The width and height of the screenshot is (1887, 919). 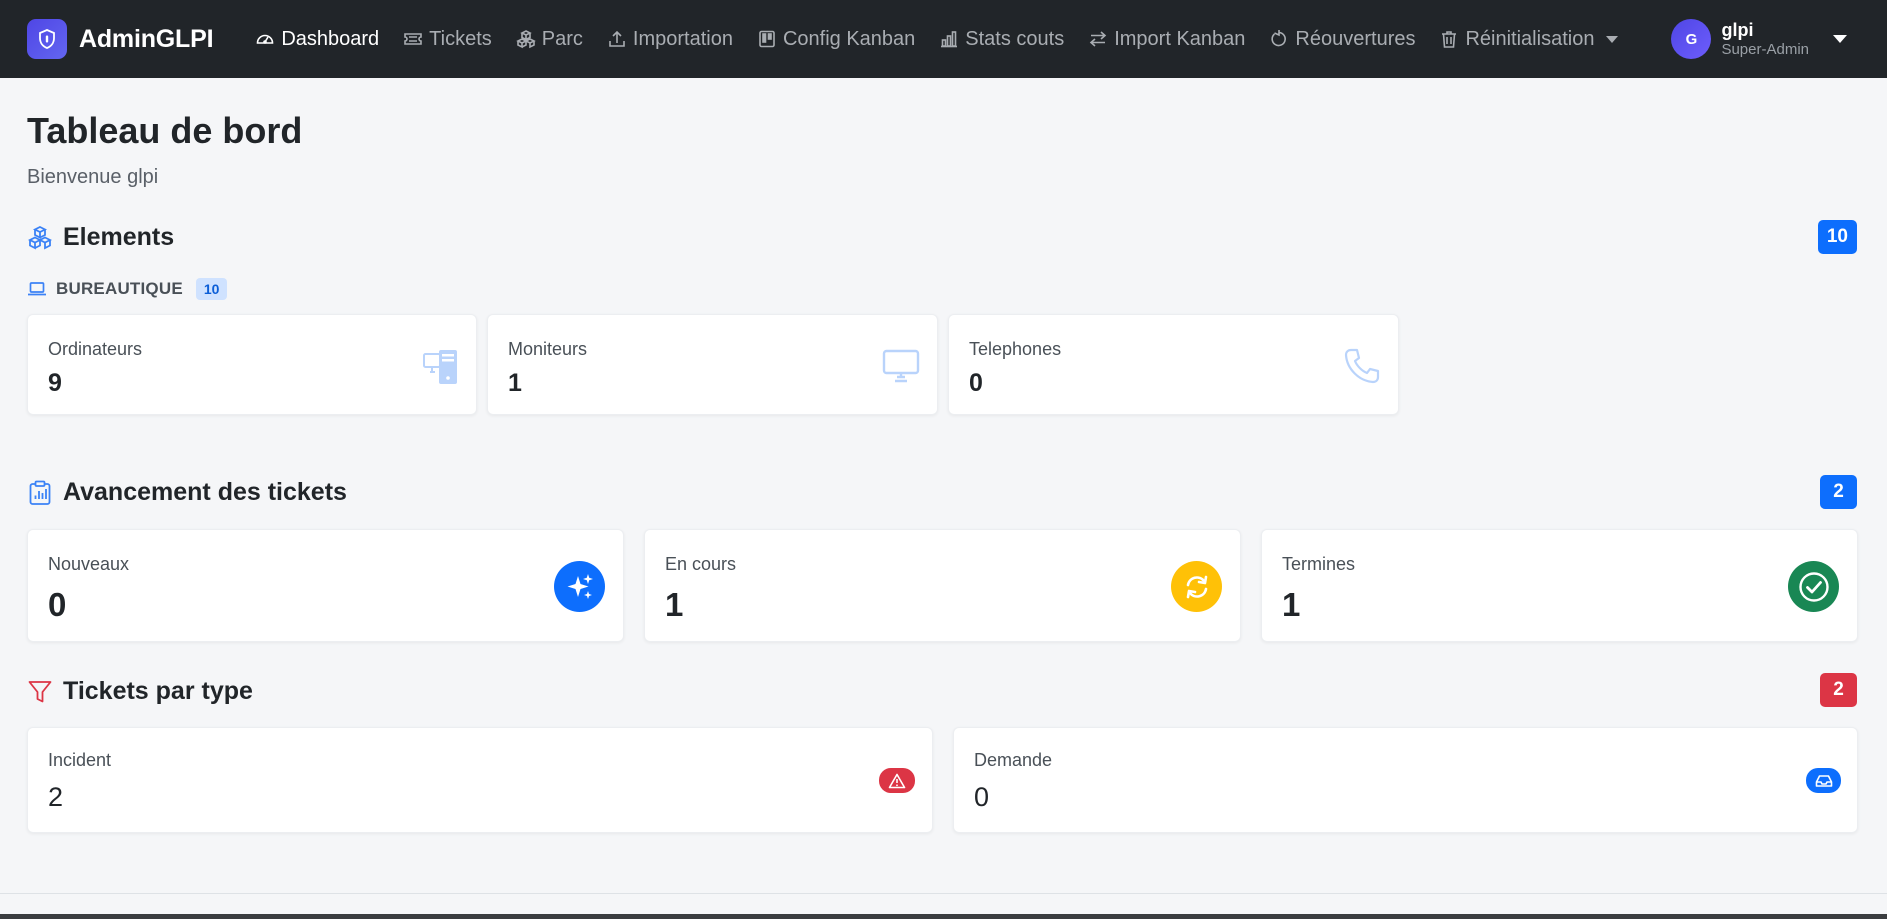 What do you see at coordinates (330, 38) in the screenshot?
I see `nav-dashboard-label: Dashboard` at bounding box center [330, 38].